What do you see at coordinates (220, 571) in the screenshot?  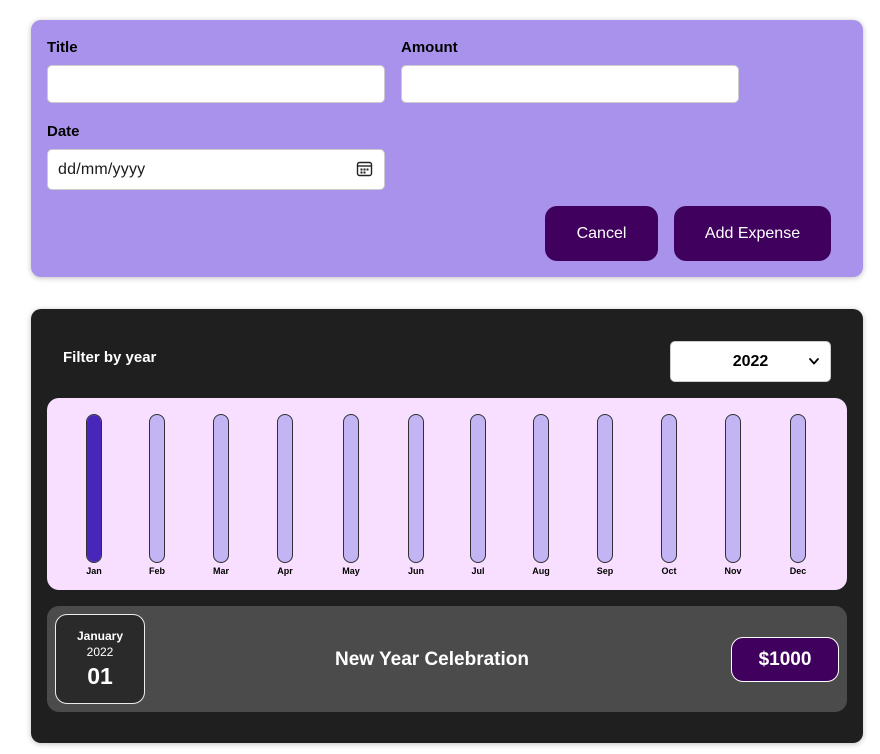 I see `chart-bar-label: Mar` at bounding box center [220, 571].